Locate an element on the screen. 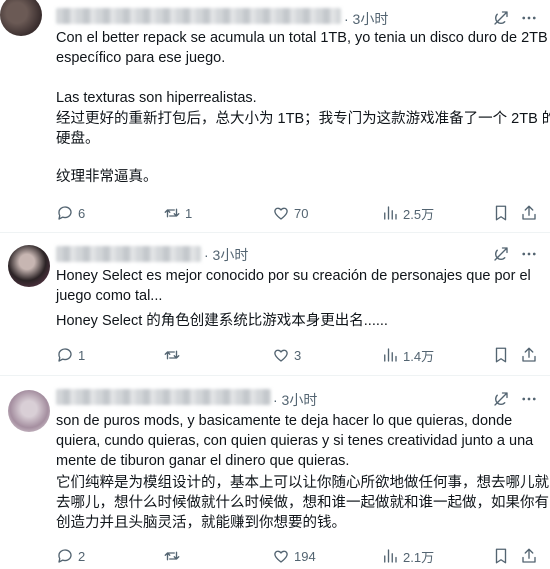 This screenshot has width=550, height=569. like-count: 3 is located at coordinates (298, 355).